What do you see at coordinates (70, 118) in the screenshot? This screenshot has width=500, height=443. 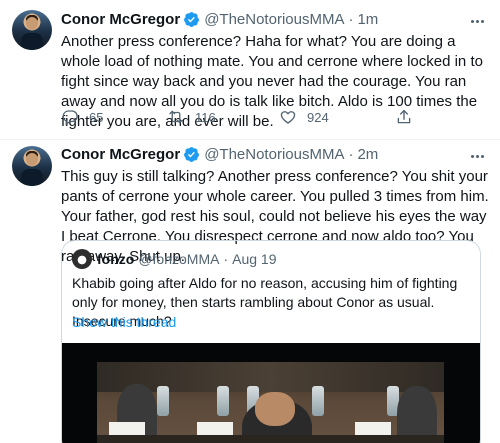 I see `reply-icon` at bounding box center [70, 118].